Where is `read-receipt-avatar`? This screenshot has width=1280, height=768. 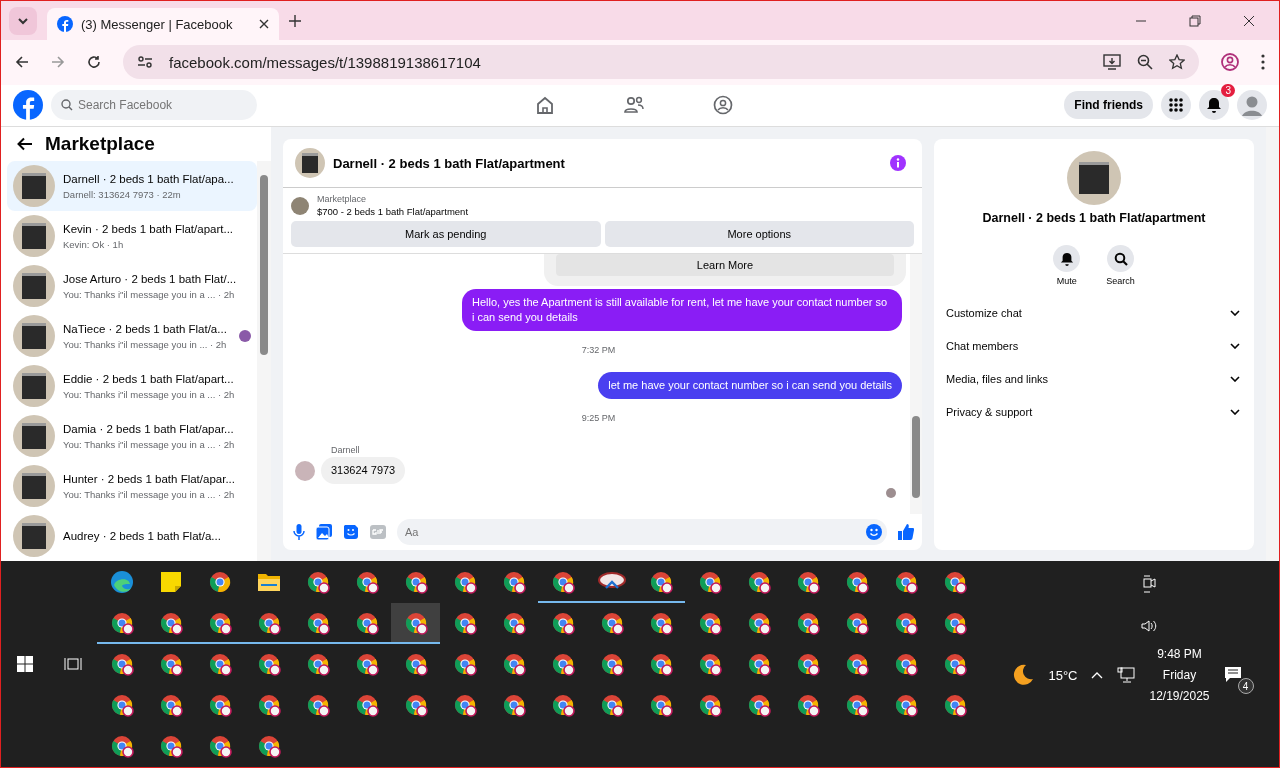 read-receipt-avatar is located at coordinates (891, 493).